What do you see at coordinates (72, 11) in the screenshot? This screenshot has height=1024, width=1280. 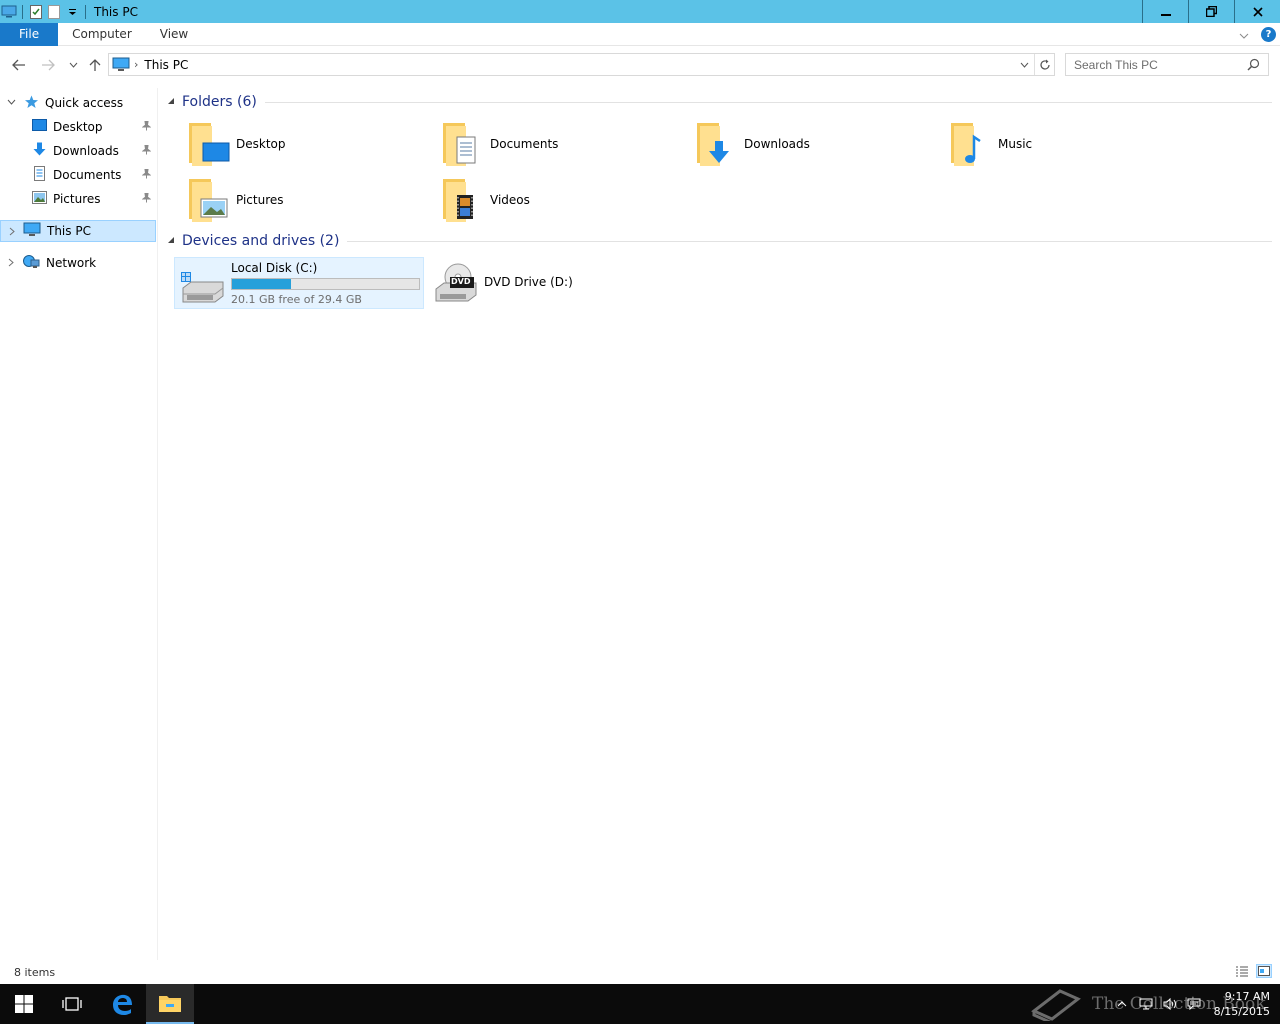 I see `customize-toolbar-dropdown-icon` at bounding box center [72, 11].